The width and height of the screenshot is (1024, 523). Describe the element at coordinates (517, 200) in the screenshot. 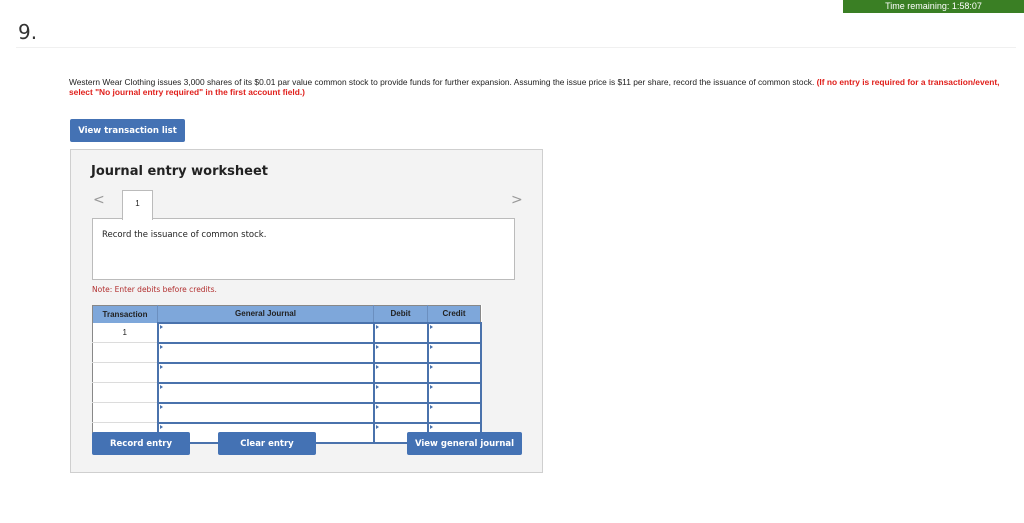

I see `chevron-right-icon: >` at that location.